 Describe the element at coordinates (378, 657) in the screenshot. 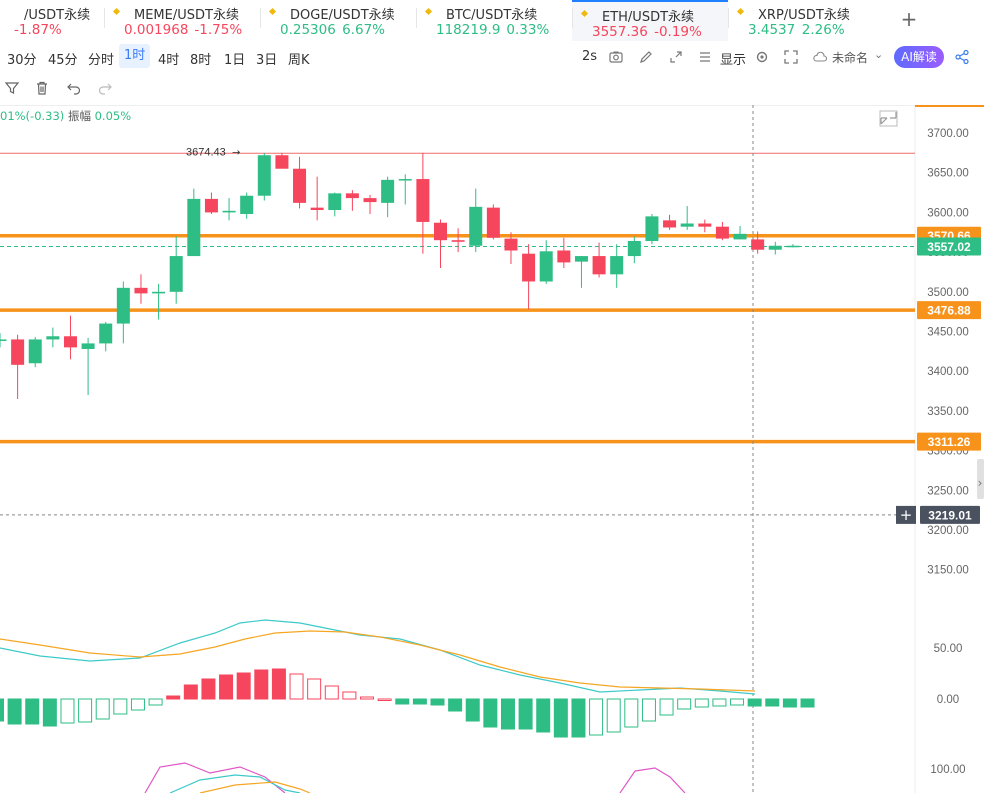

I see `macd-dif-line` at that location.